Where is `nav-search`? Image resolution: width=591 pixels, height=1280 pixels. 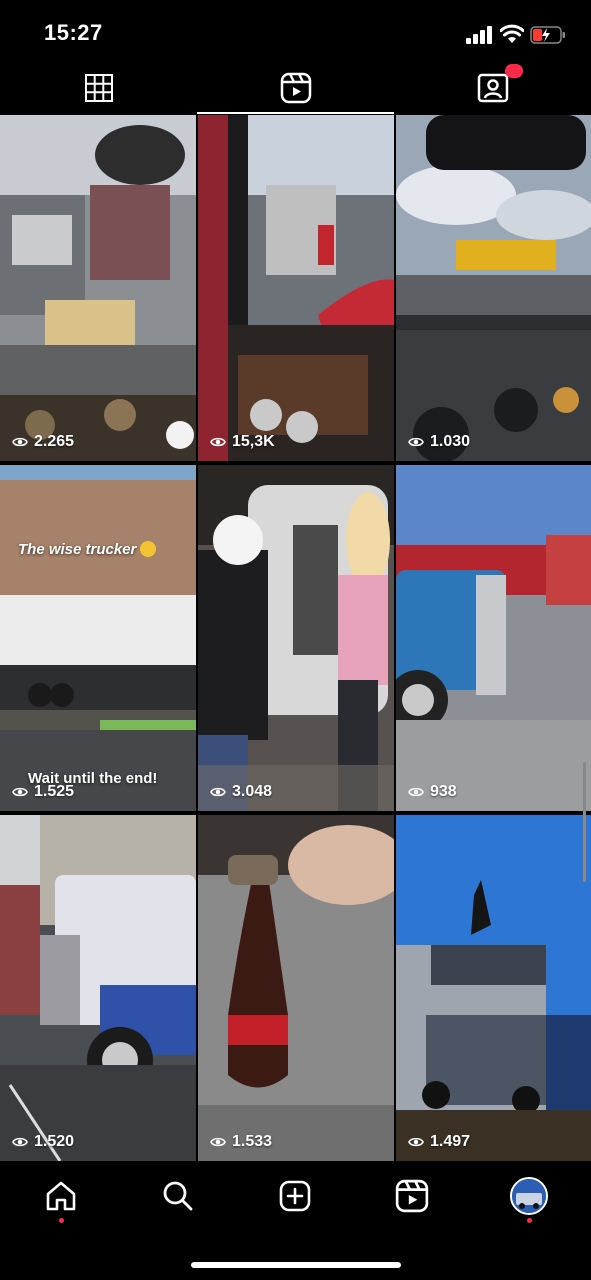
nav-search is located at coordinates (178, 1196).